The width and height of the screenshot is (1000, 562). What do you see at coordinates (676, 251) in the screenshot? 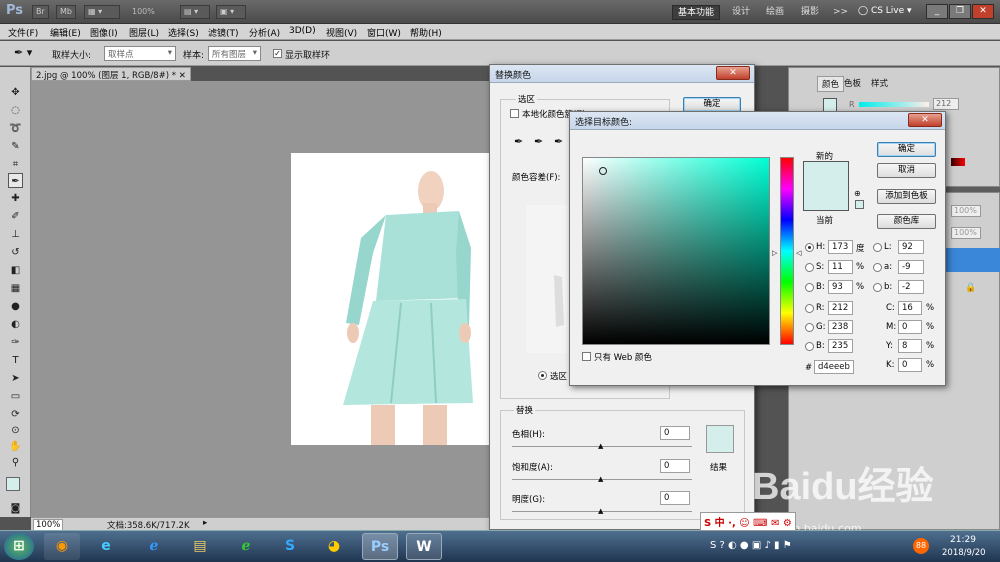
I see `color-field` at bounding box center [676, 251].